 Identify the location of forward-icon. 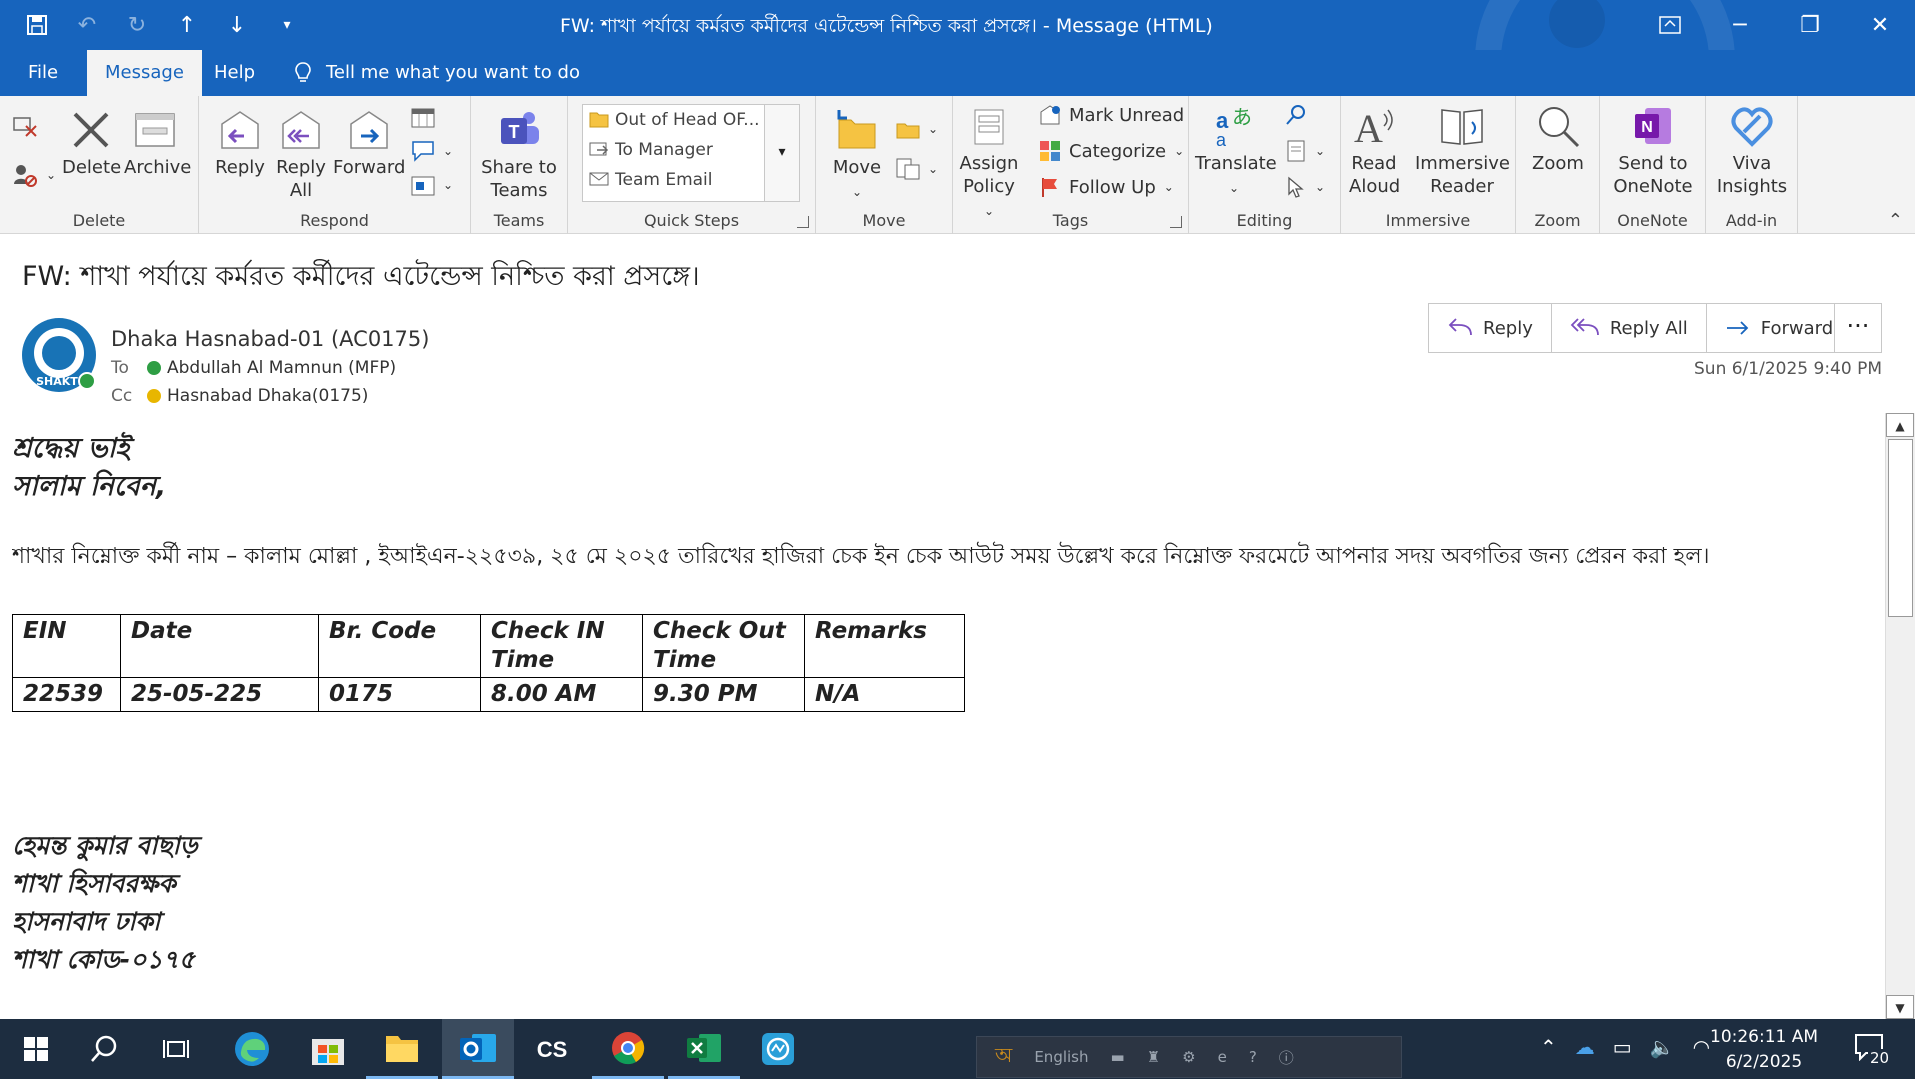
(1737, 328).